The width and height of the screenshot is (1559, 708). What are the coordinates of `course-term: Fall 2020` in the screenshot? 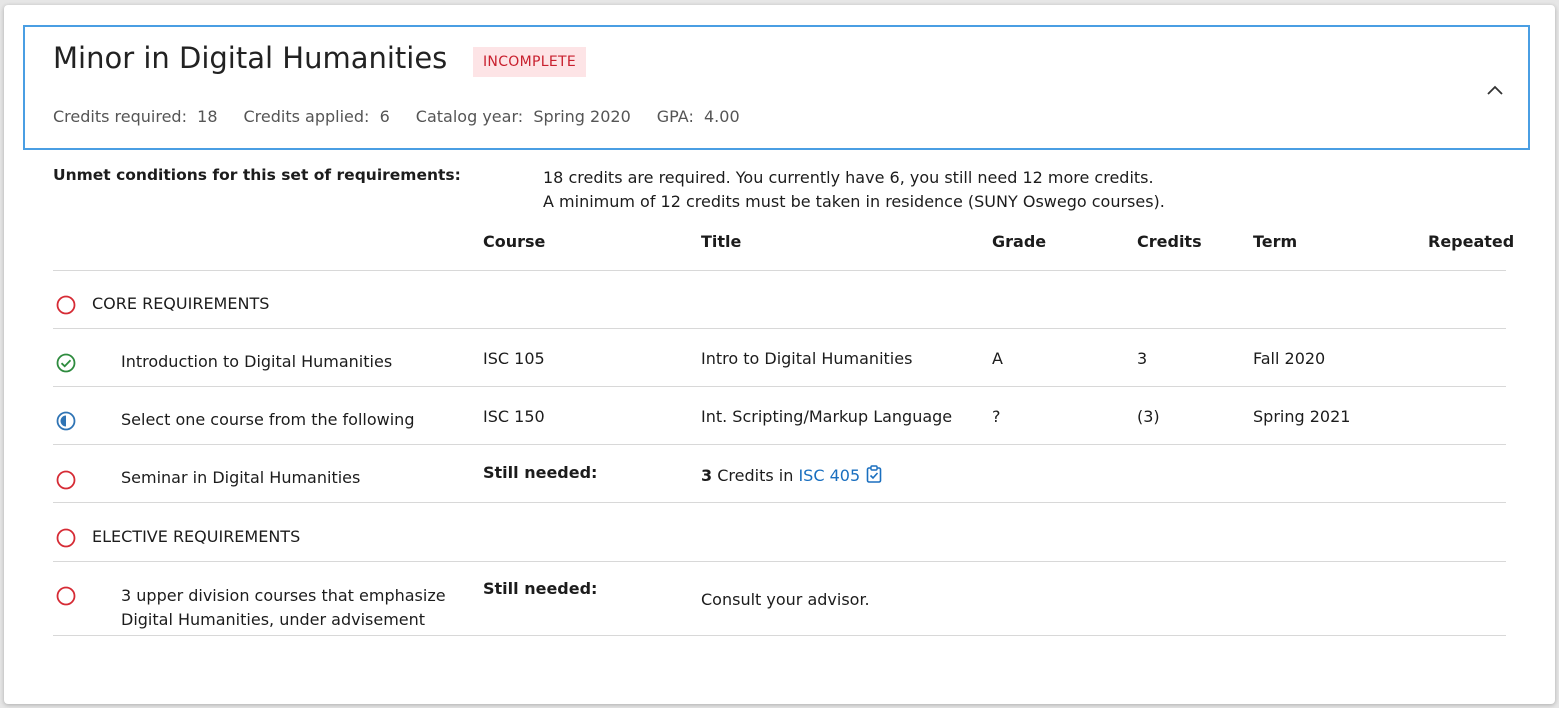 It's located at (1289, 358).